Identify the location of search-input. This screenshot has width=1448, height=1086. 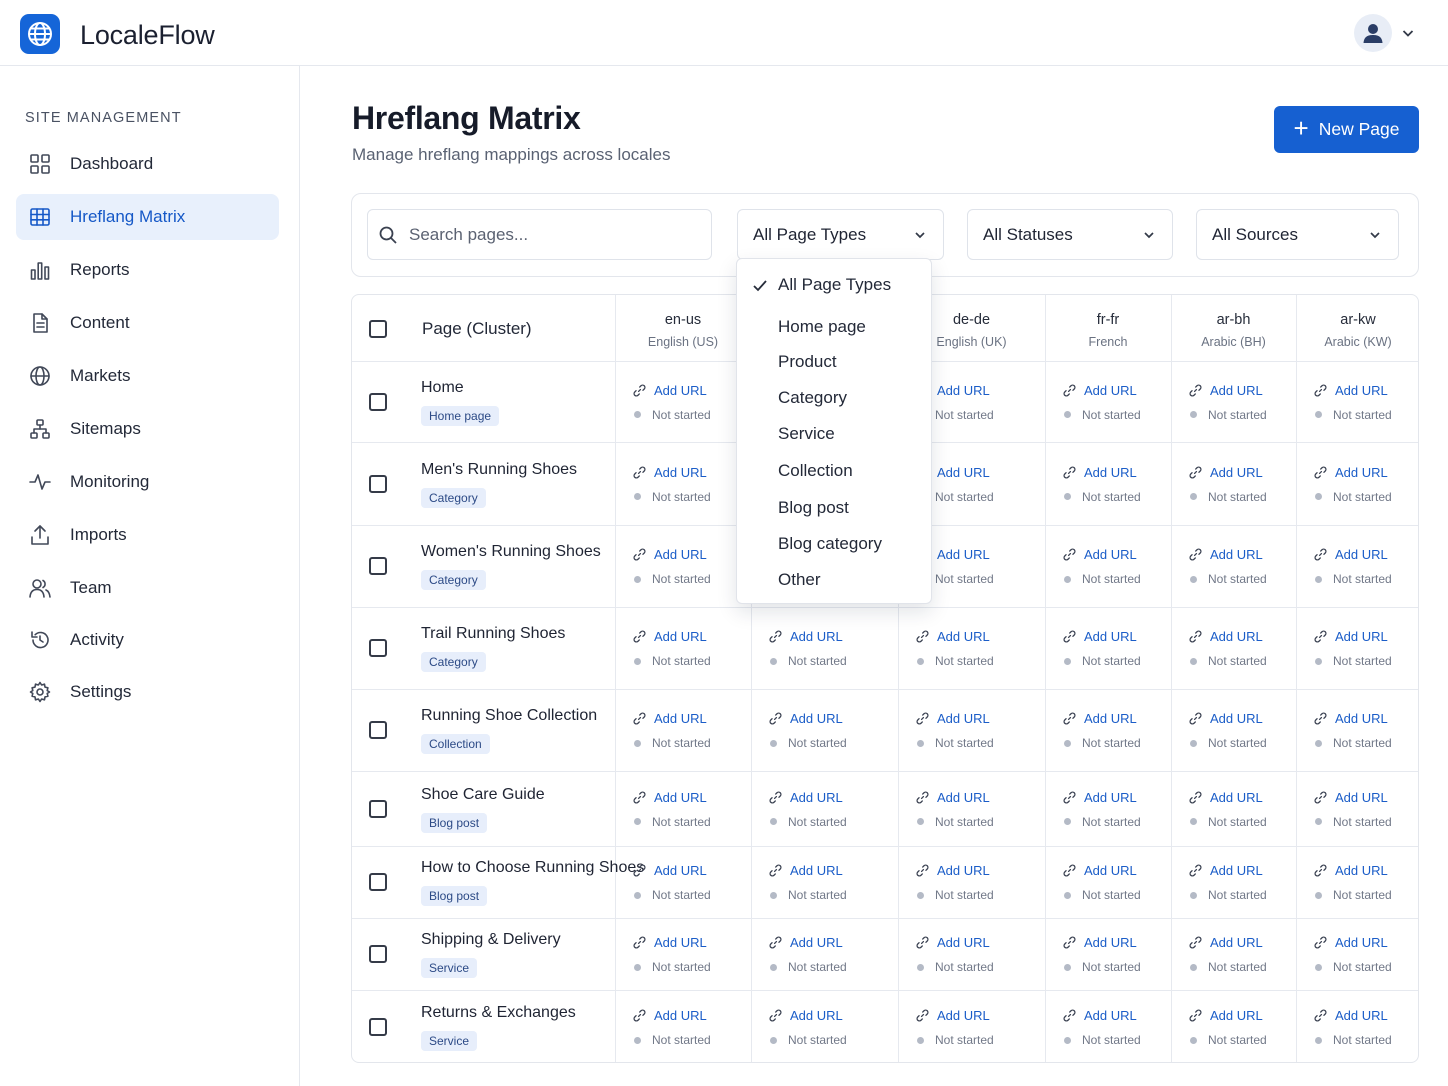
(549, 234).